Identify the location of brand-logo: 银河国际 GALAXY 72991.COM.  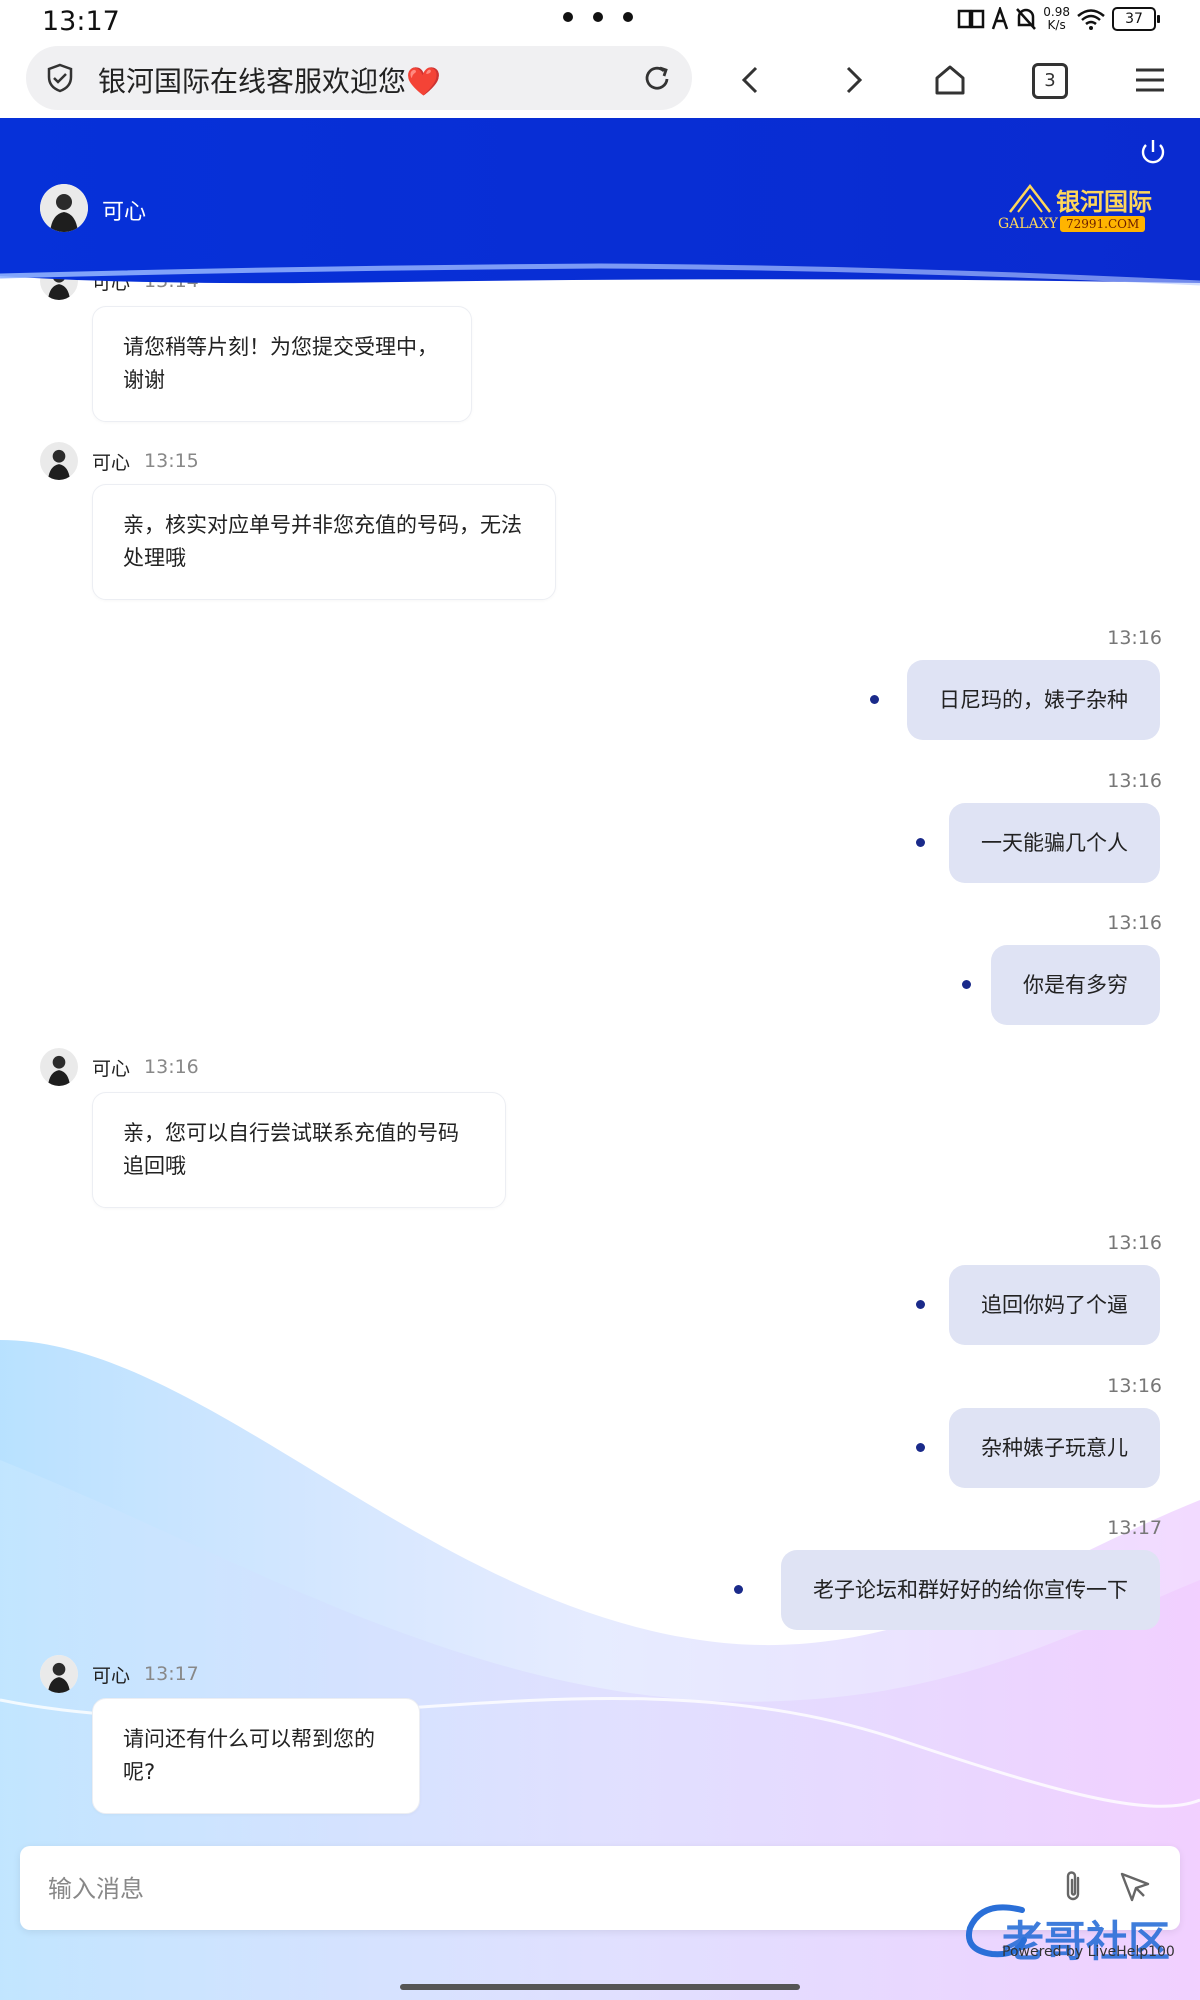
(1080, 209).